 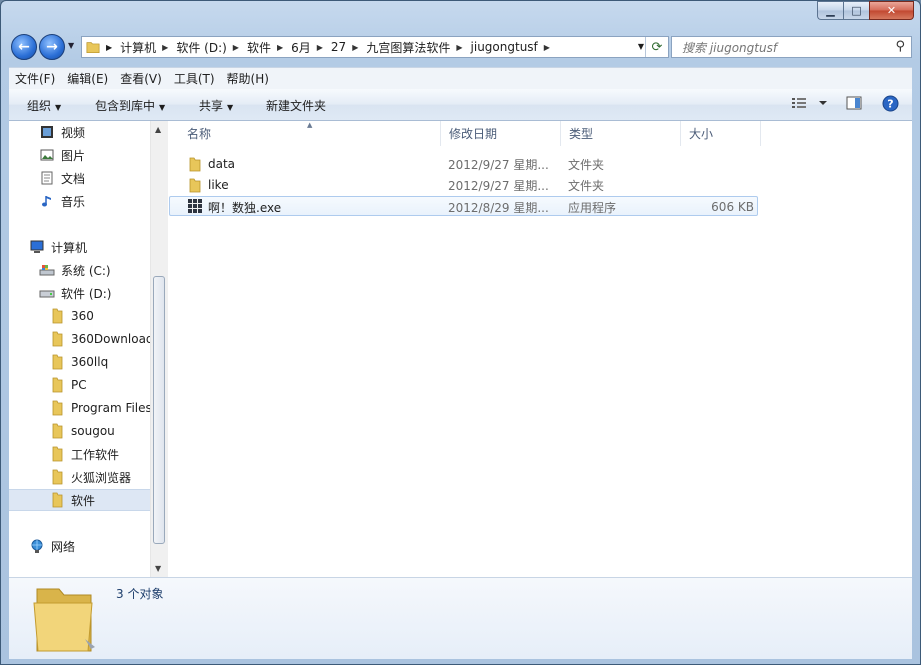 What do you see at coordinates (99, 155) in the screenshot?
I see `nav-item-pictures: 图片` at bounding box center [99, 155].